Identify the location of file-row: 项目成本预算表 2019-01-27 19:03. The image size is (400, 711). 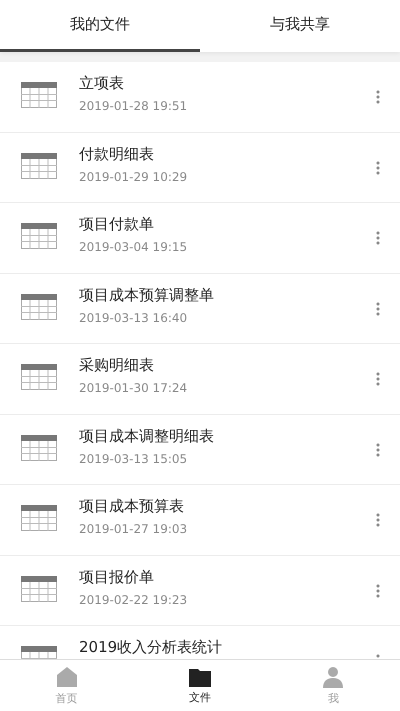
(200, 519).